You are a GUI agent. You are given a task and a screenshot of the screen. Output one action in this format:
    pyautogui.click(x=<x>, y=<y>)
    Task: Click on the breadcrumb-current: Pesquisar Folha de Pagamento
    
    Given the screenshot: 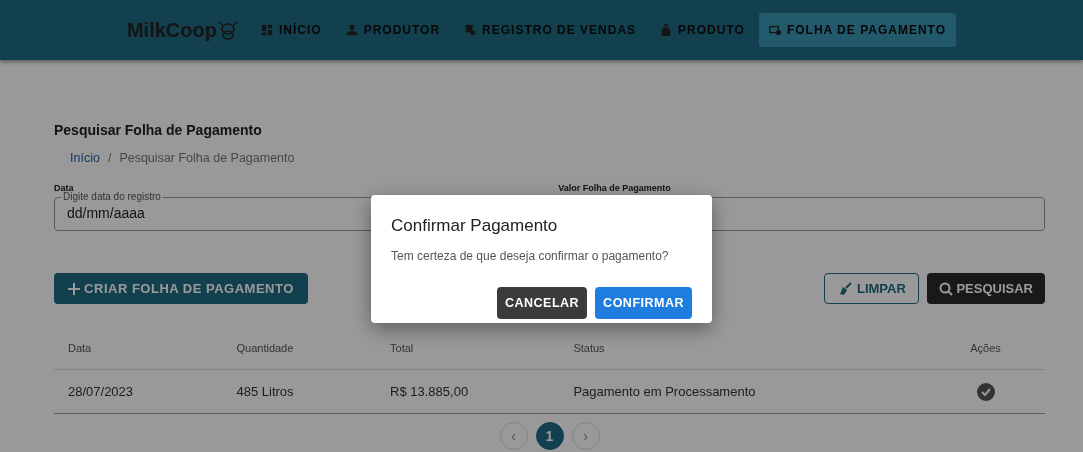 What is the action you would take?
    pyautogui.click(x=207, y=158)
    